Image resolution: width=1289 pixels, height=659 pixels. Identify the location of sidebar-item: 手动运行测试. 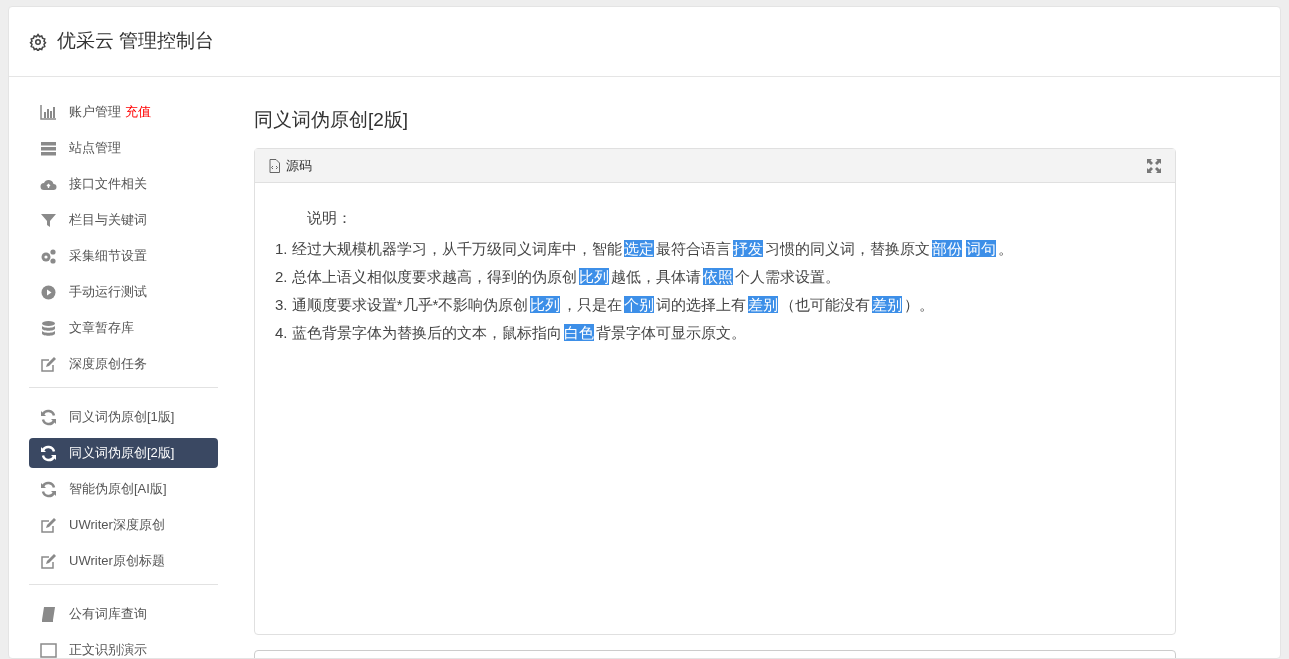
(123, 292).